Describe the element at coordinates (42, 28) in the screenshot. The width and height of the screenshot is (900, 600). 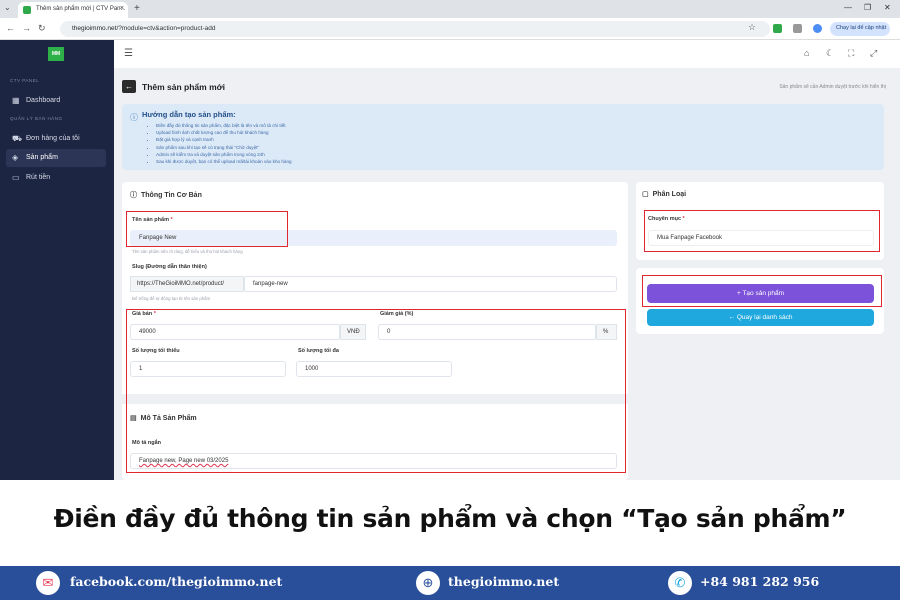
I see `reload-icon: ↻` at that location.